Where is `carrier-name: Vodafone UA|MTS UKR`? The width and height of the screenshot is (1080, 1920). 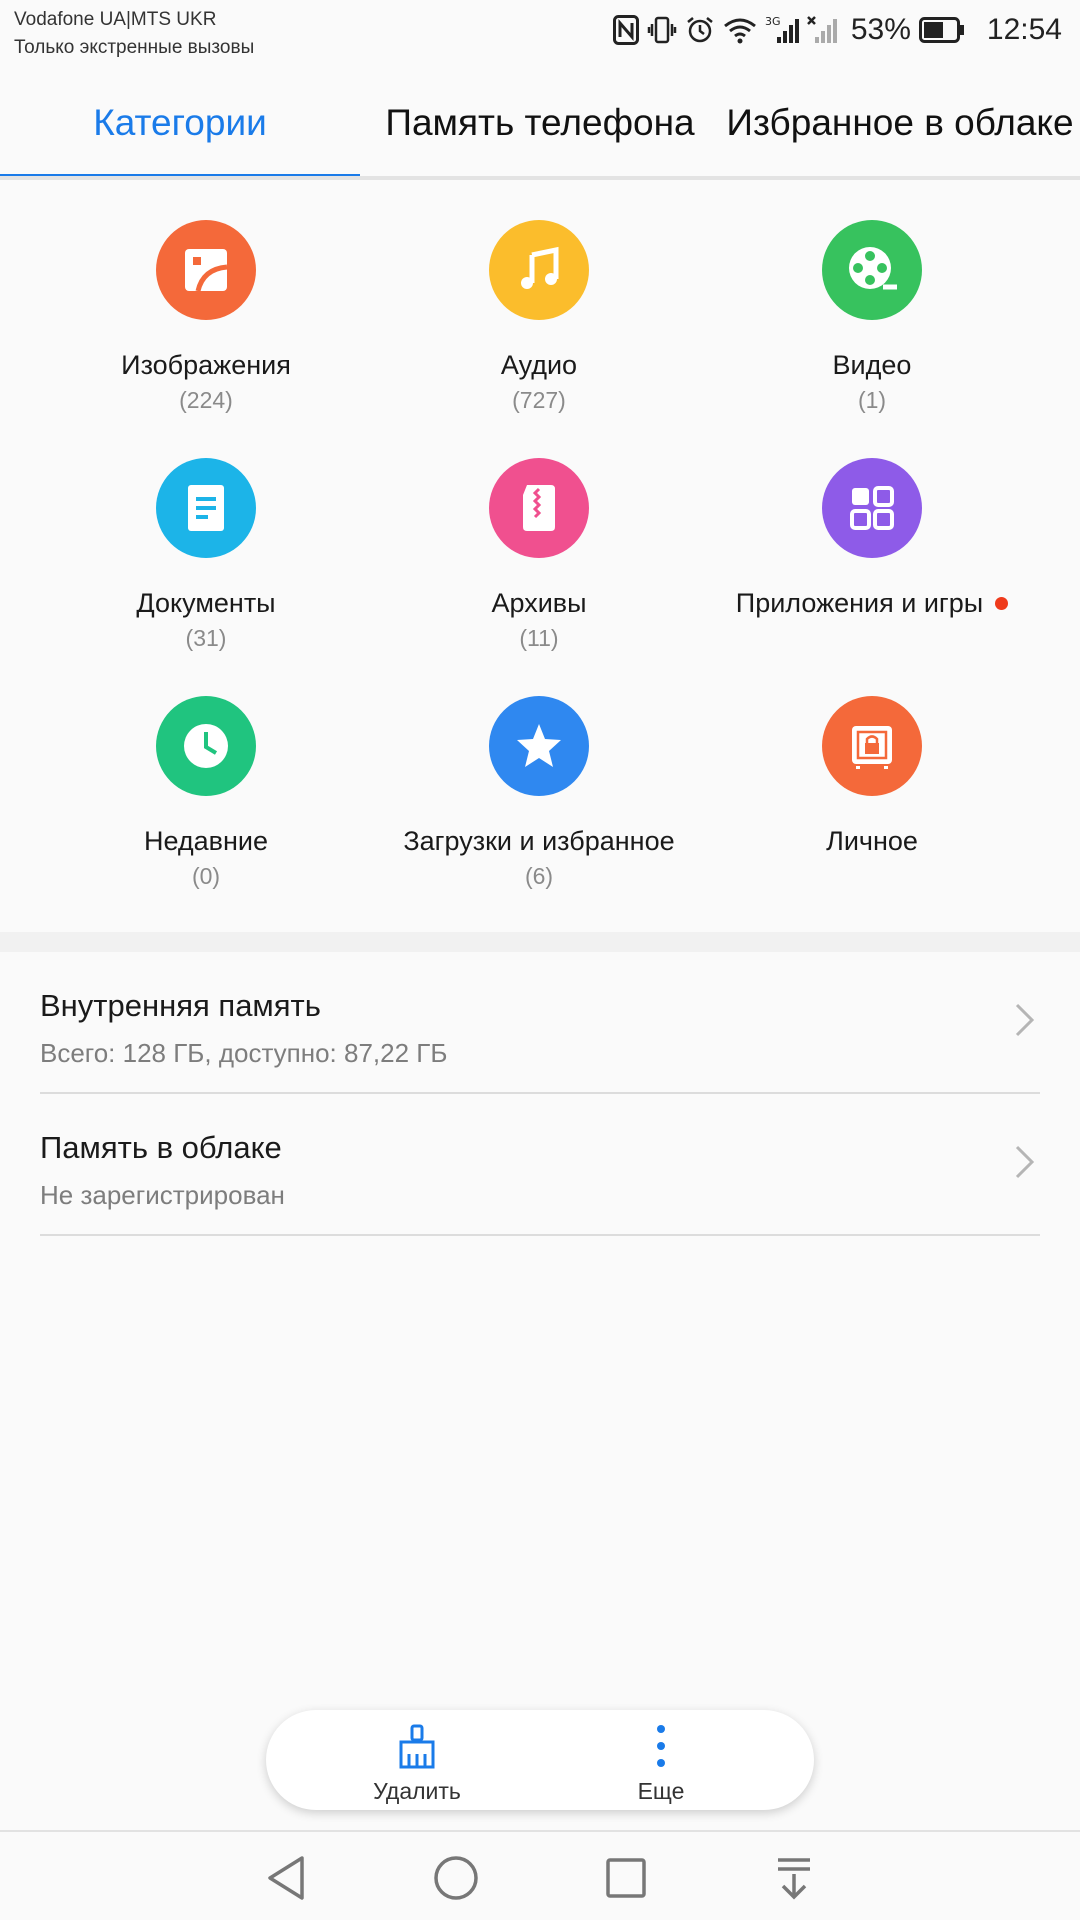
carrier-name: Vodafone UA|MTS UKR is located at coordinates (115, 19).